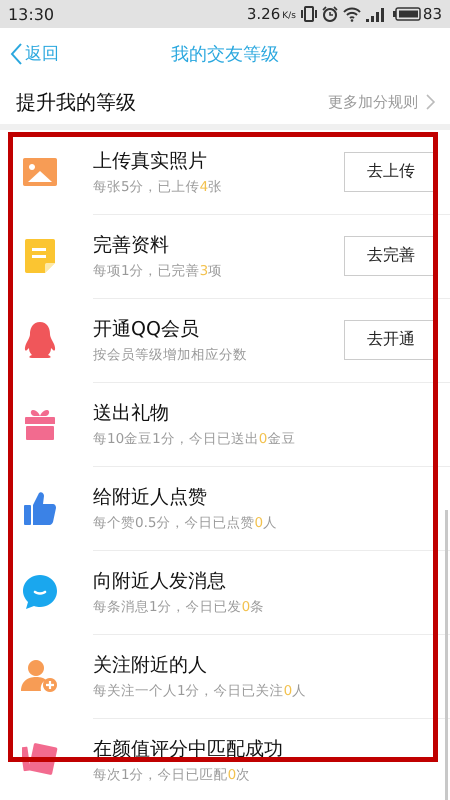  I want to click on task-title: 向附近人发消息, so click(160, 581).